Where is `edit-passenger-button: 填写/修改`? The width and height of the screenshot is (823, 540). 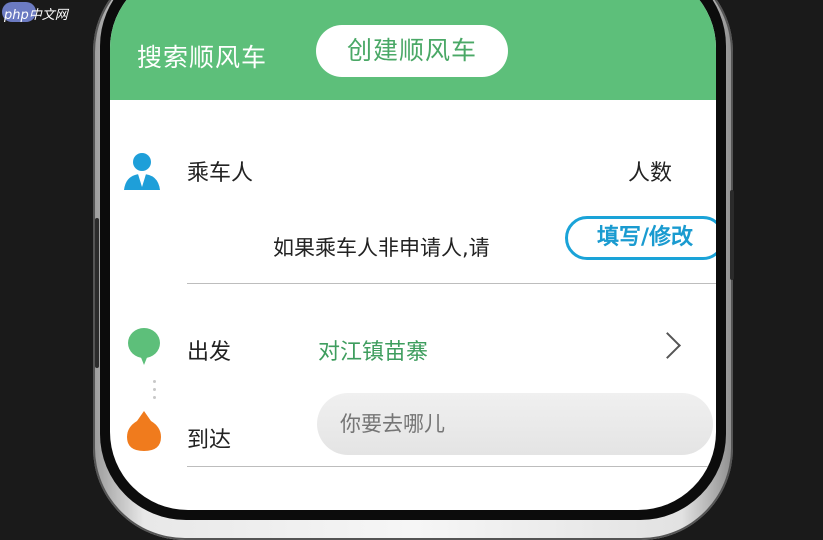 edit-passenger-button: 填写/修改 is located at coordinates (640, 238).